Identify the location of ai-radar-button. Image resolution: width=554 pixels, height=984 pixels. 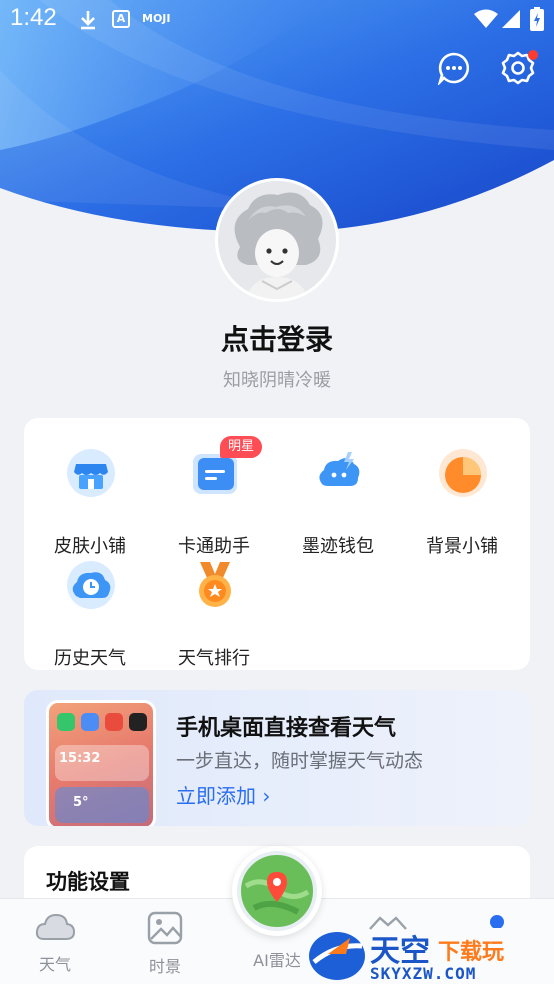
(277, 891).